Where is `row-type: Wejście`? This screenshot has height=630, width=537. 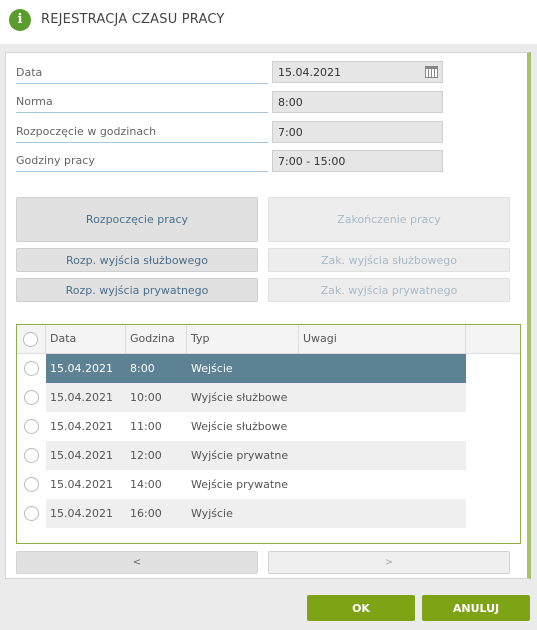
row-type: Wejście is located at coordinates (212, 368).